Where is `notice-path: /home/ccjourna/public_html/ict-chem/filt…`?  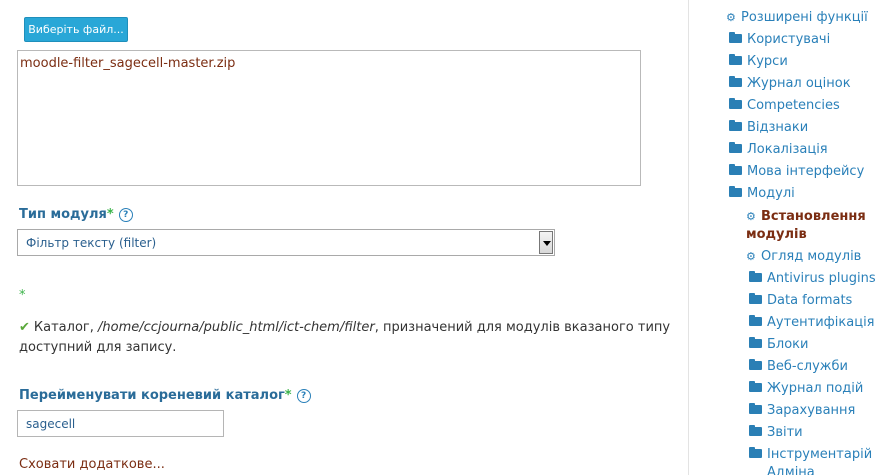
notice-path: /home/ccjourna/public_html/ict-chem/filt… is located at coordinates (236, 327).